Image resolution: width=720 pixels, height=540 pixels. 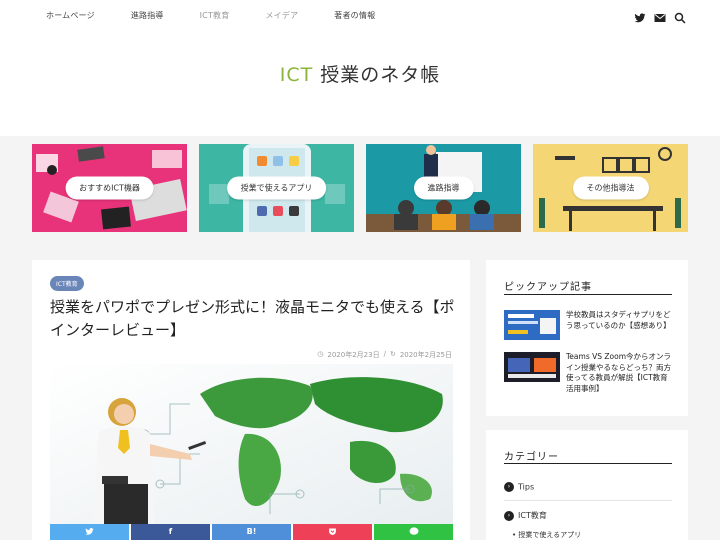 I want to click on article-dates: ◷ 2020年2月23日 / ↻ 2020年2月25日, so click(x=384, y=355).